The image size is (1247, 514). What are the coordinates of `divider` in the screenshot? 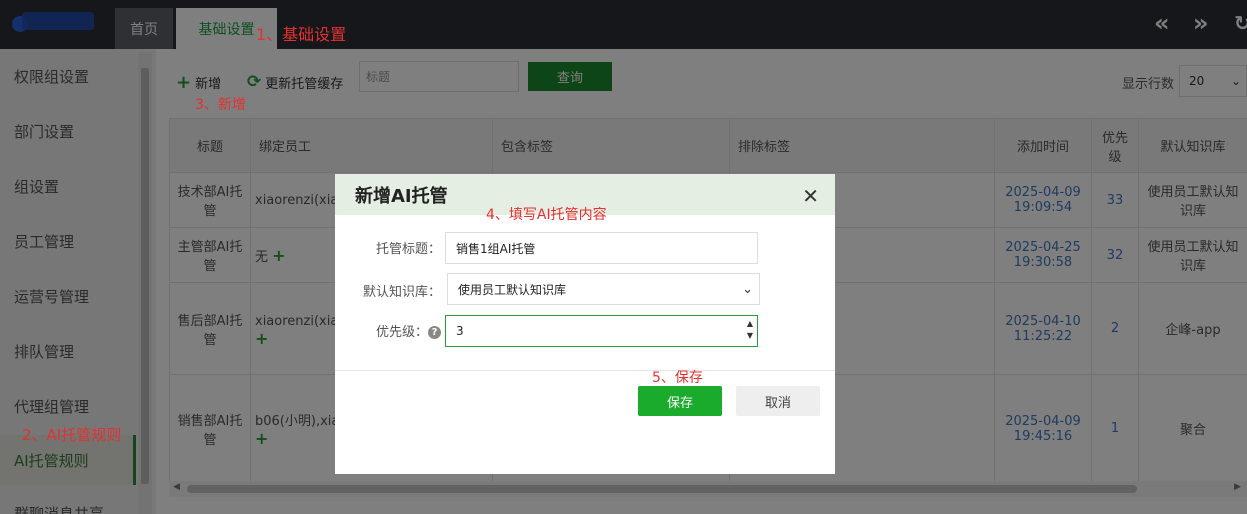 It's located at (585, 370).